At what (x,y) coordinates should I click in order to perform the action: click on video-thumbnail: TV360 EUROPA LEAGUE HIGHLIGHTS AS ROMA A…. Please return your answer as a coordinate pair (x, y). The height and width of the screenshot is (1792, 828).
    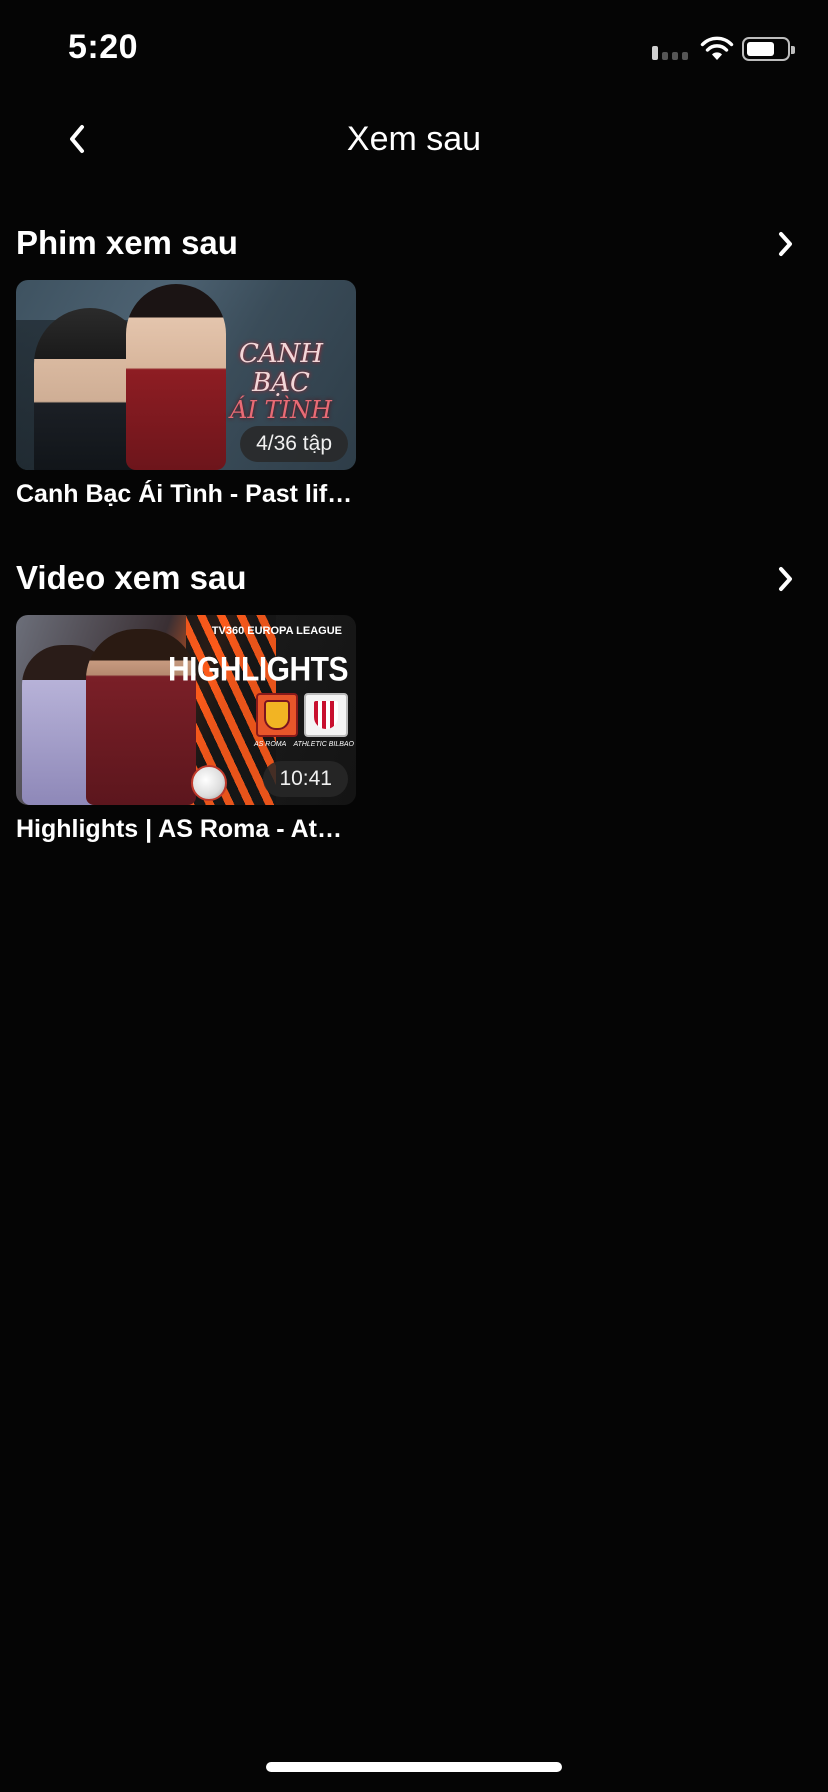
    Looking at the image, I should click on (186, 710).